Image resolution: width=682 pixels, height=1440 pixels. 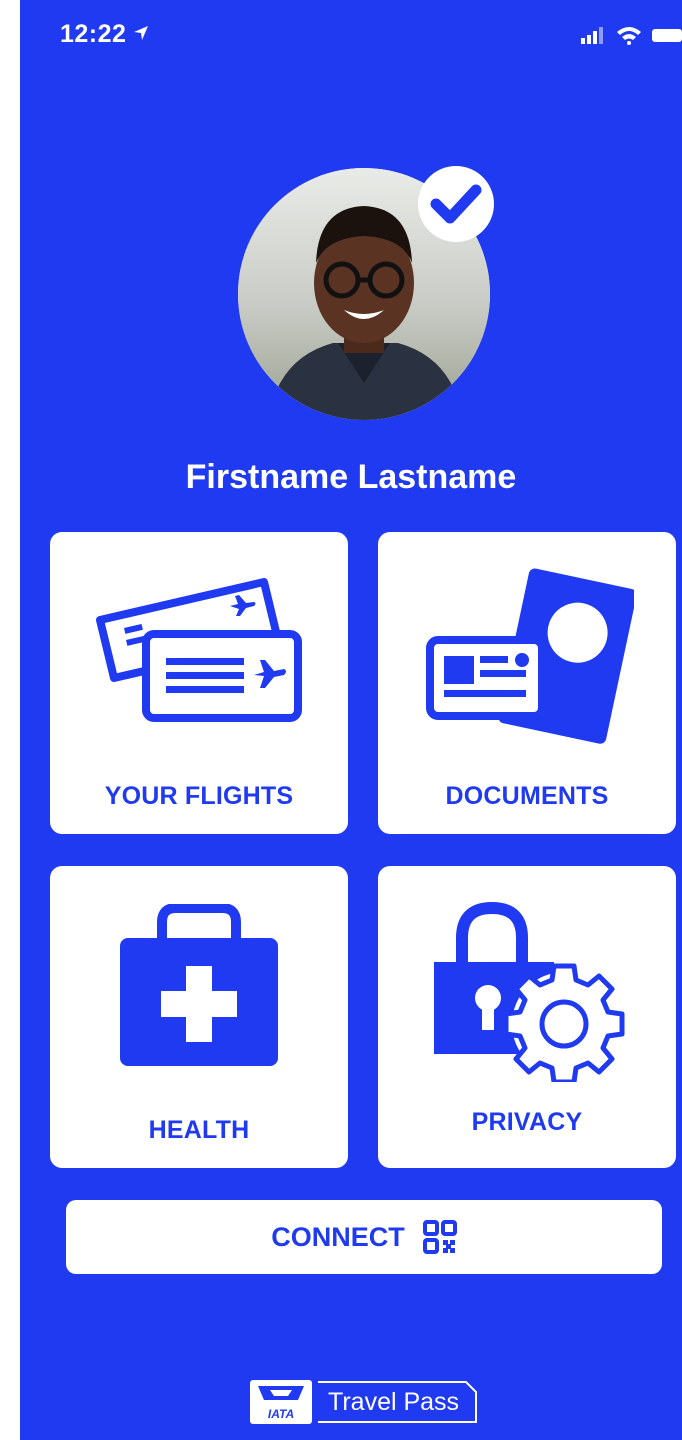 What do you see at coordinates (351, 477) in the screenshot?
I see `user-name: Firstname Lastname` at bounding box center [351, 477].